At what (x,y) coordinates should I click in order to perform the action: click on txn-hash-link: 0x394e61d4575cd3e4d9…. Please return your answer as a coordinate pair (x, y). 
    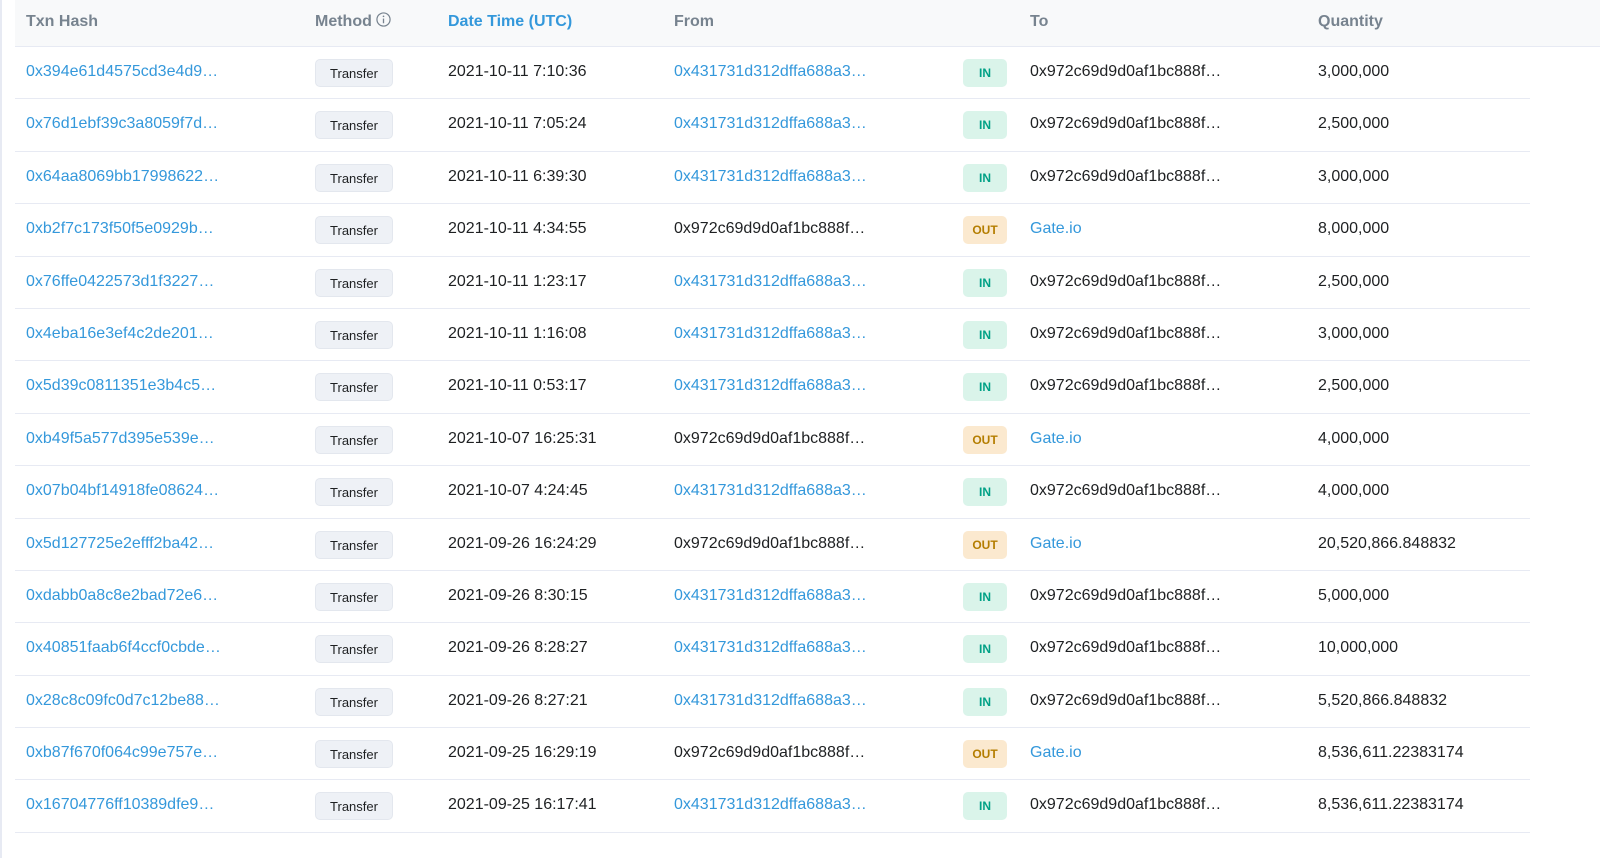
    Looking at the image, I should click on (131, 73).